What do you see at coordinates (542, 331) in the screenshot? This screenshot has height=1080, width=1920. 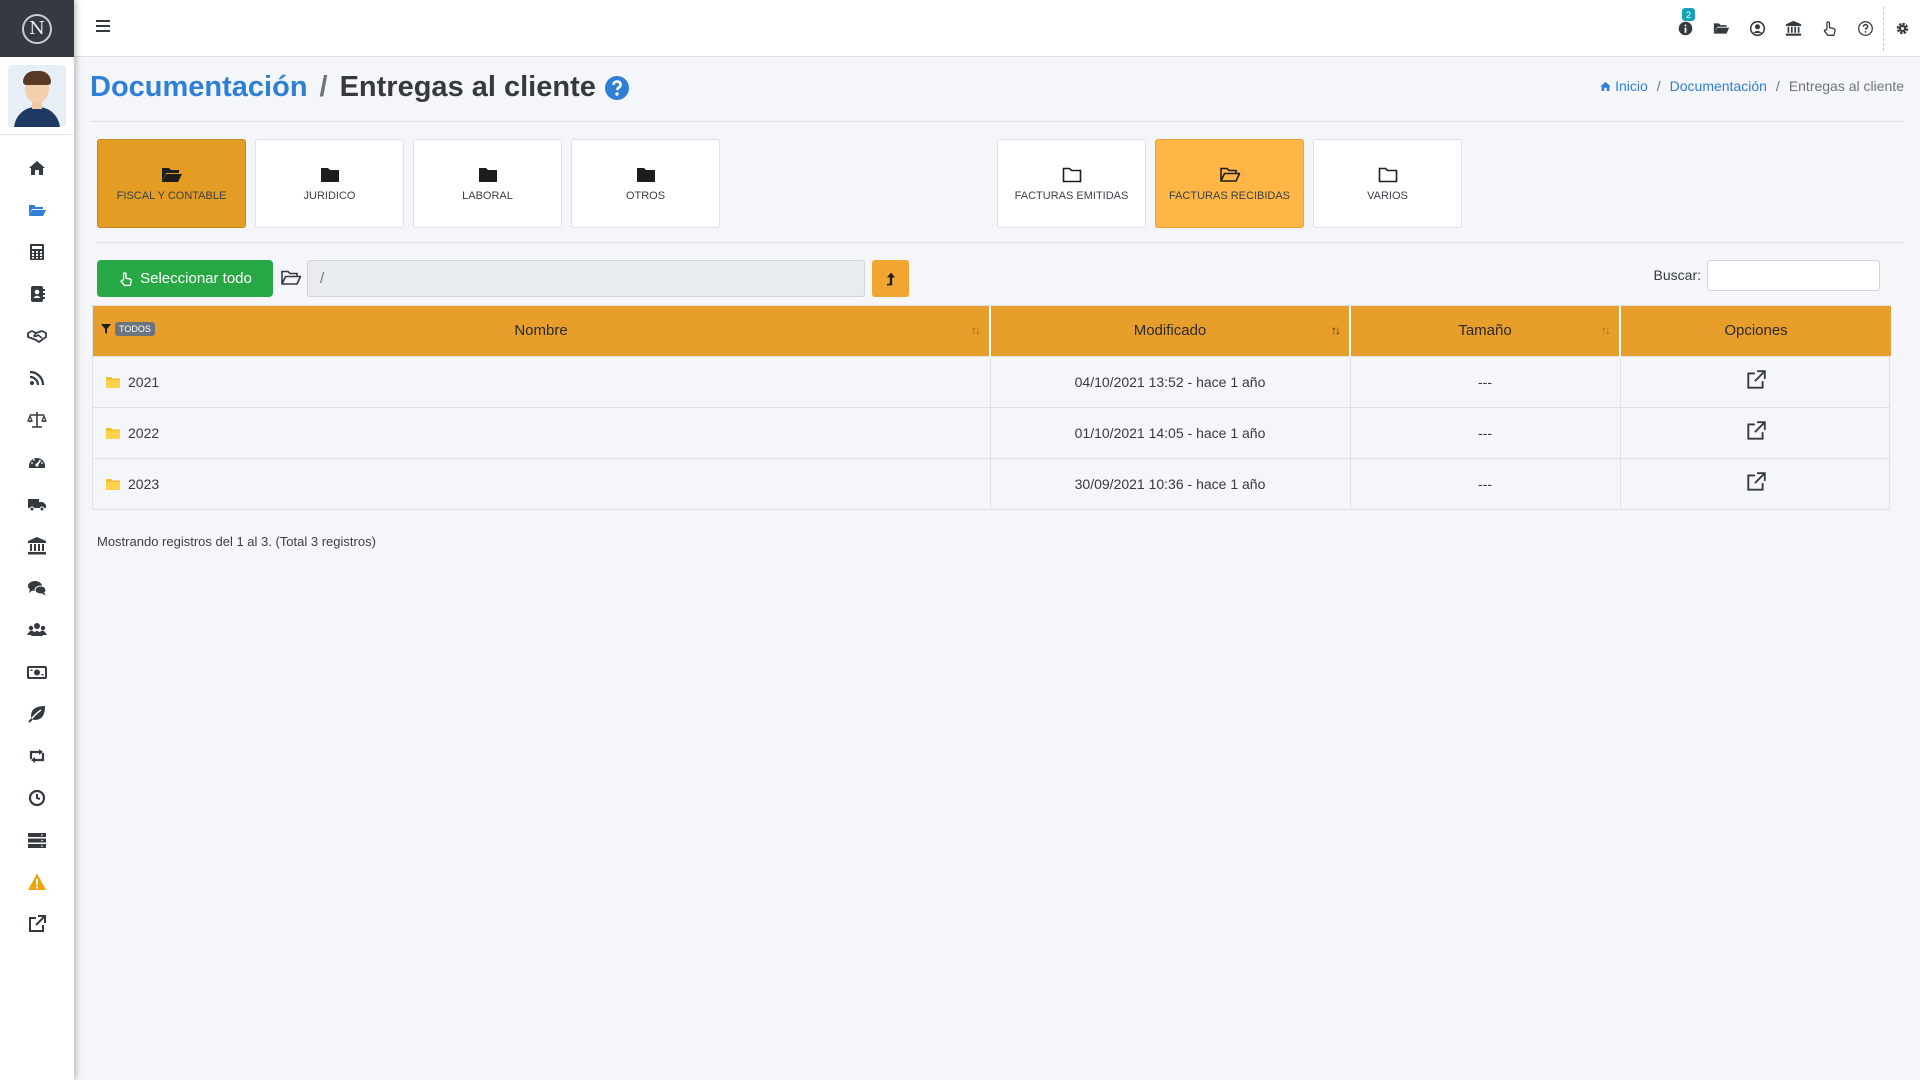 I see `column-header-name: TODOS Nombre ↑↓` at bounding box center [542, 331].